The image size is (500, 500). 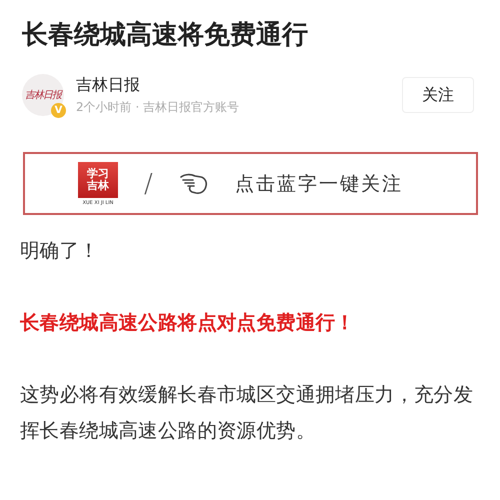 What do you see at coordinates (58, 110) in the screenshot?
I see `verified-badge: V` at bounding box center [58, 110].